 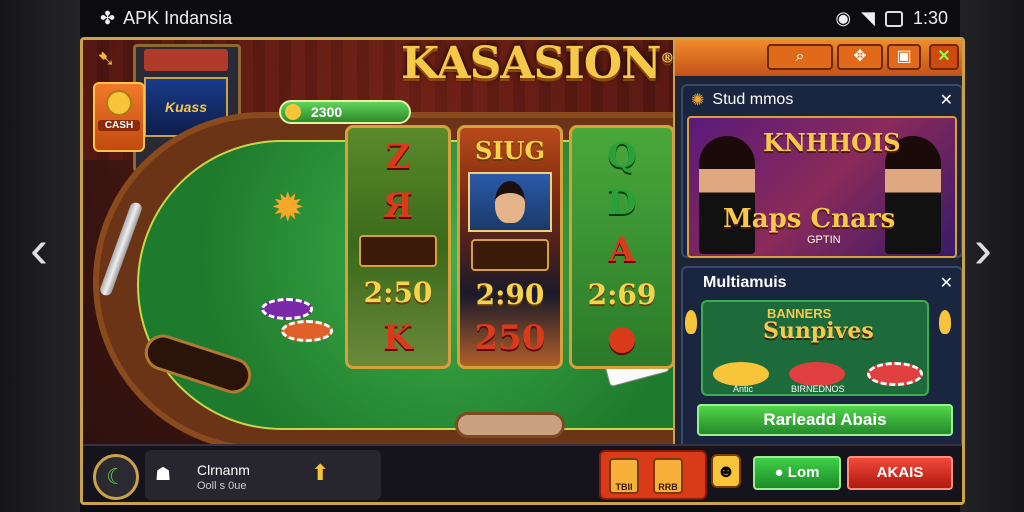 I want to click on bet-display: 2300, so click(x=345, y=112).